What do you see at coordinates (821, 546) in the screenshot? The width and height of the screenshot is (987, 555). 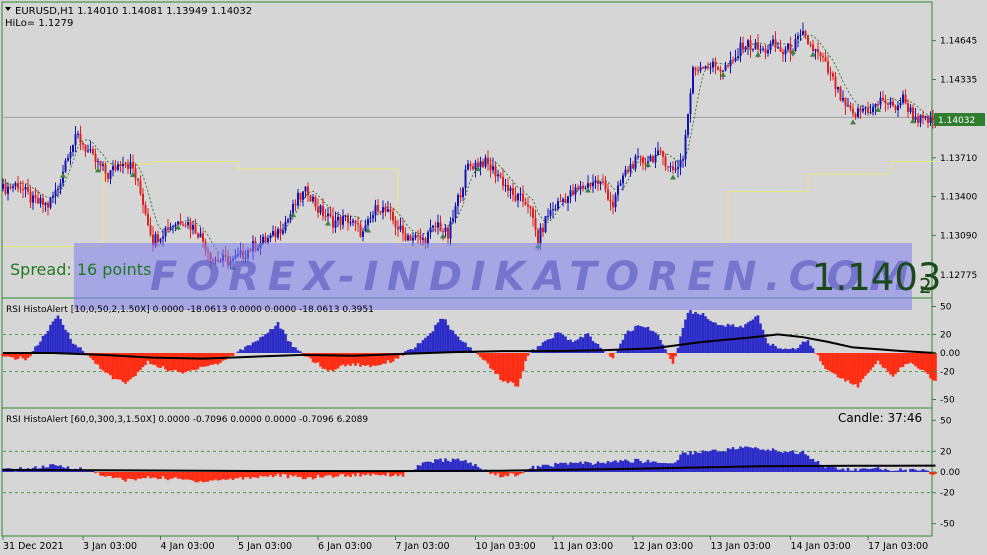 I see `time-label: 14 Jan 03:00` at bounding box center [821, 546].